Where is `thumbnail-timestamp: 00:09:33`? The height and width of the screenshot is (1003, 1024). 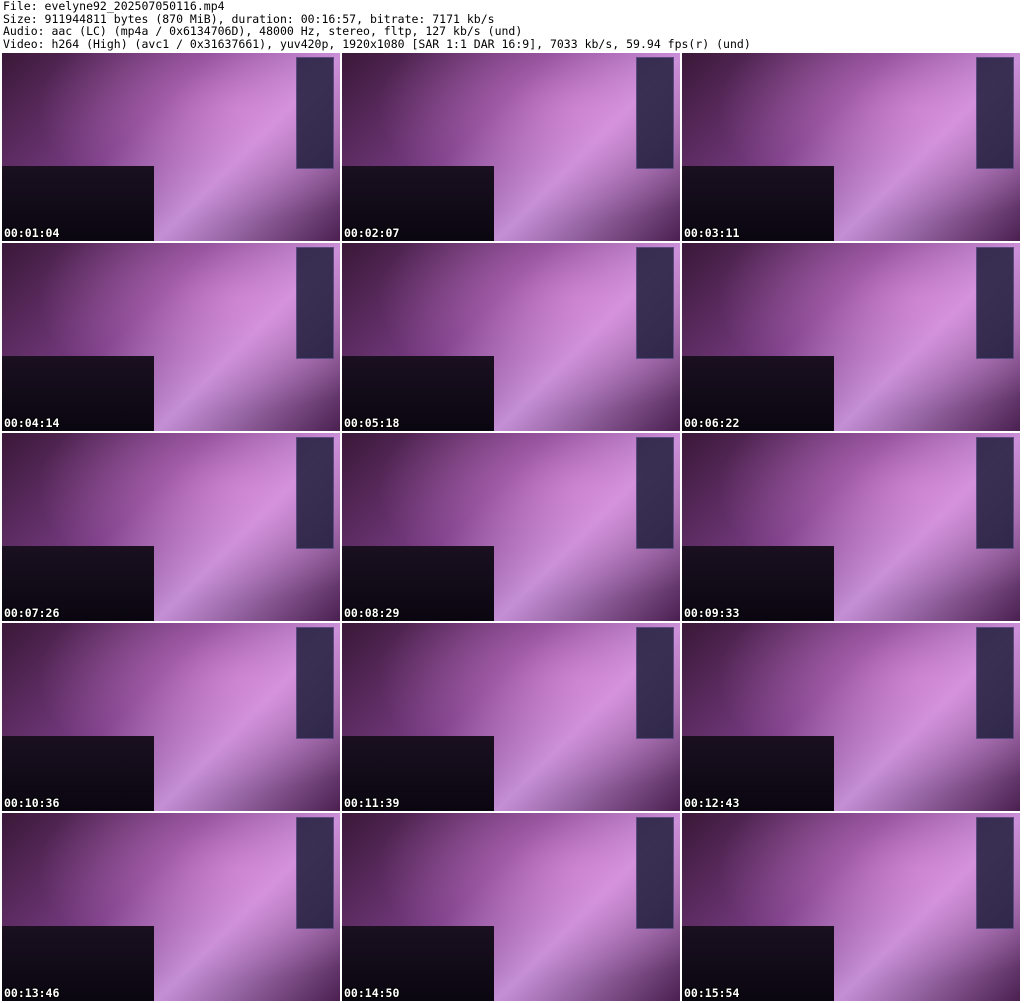 thumbnail-timestamp: 00:09:33 is located at coordinates (712, 613).